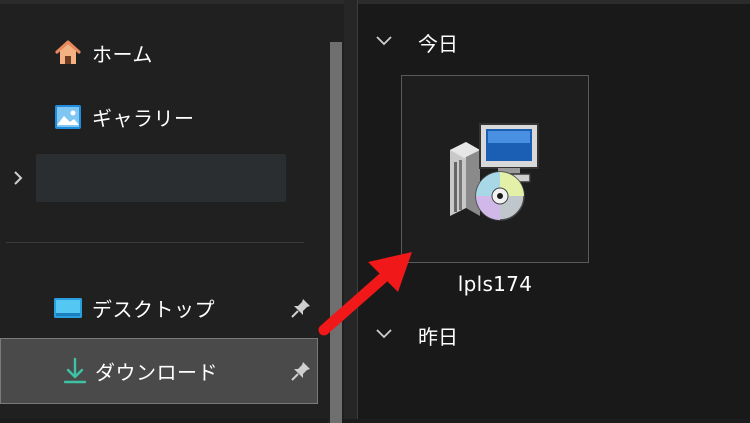  I want to click on file-name: lpls174, so click(495, 284).